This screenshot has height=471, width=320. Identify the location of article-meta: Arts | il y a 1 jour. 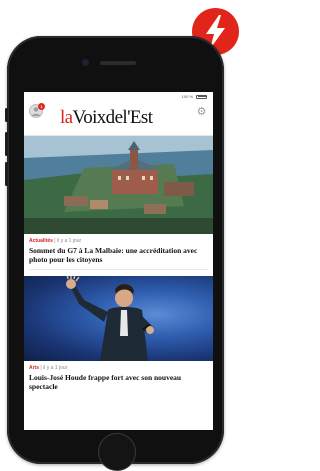
(118, 368).